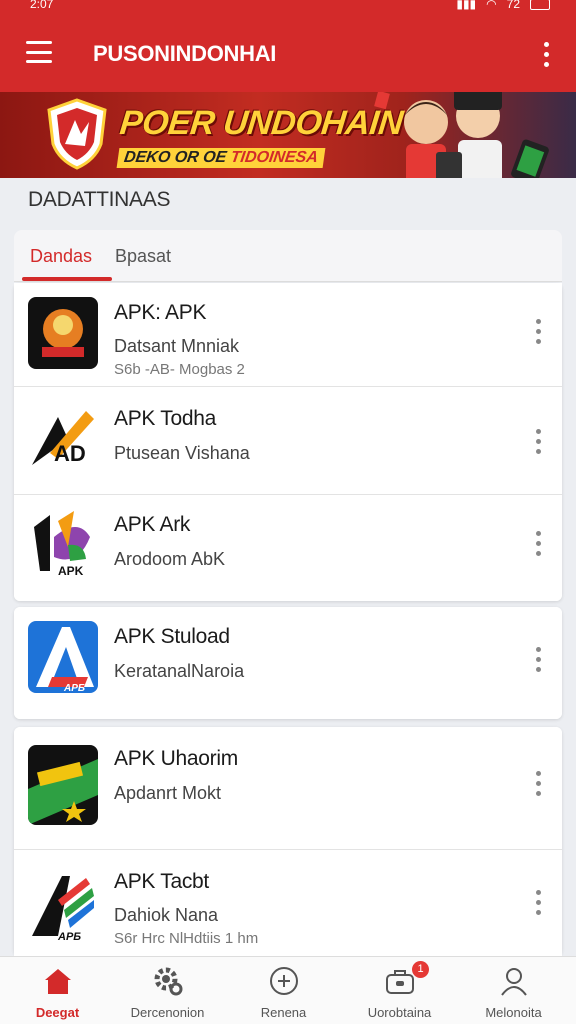 This screenshot has width=576, height=1024. I want to click on app-bar: PUSONINDONHAI, so click(288, 53).